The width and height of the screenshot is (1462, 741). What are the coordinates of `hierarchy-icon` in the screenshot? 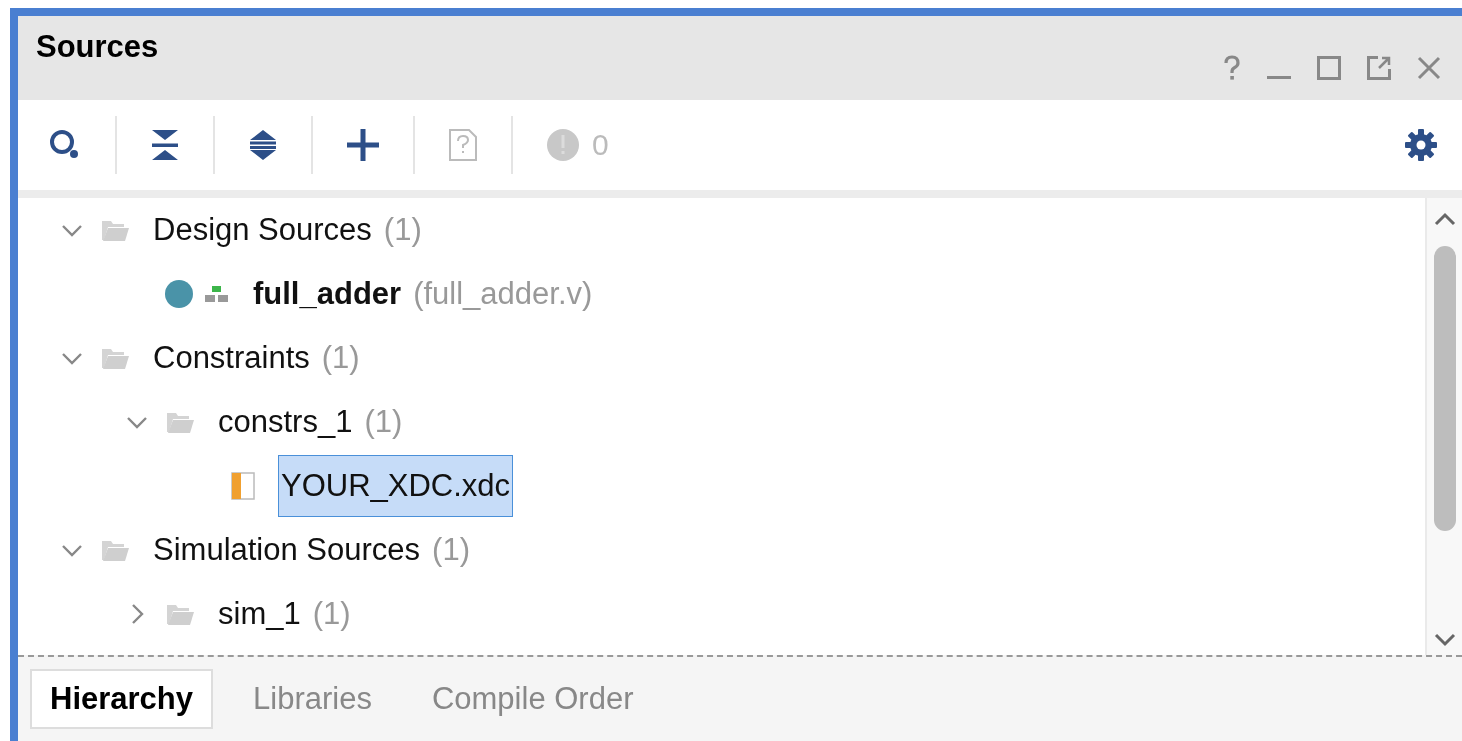 It's located at (217, 294).